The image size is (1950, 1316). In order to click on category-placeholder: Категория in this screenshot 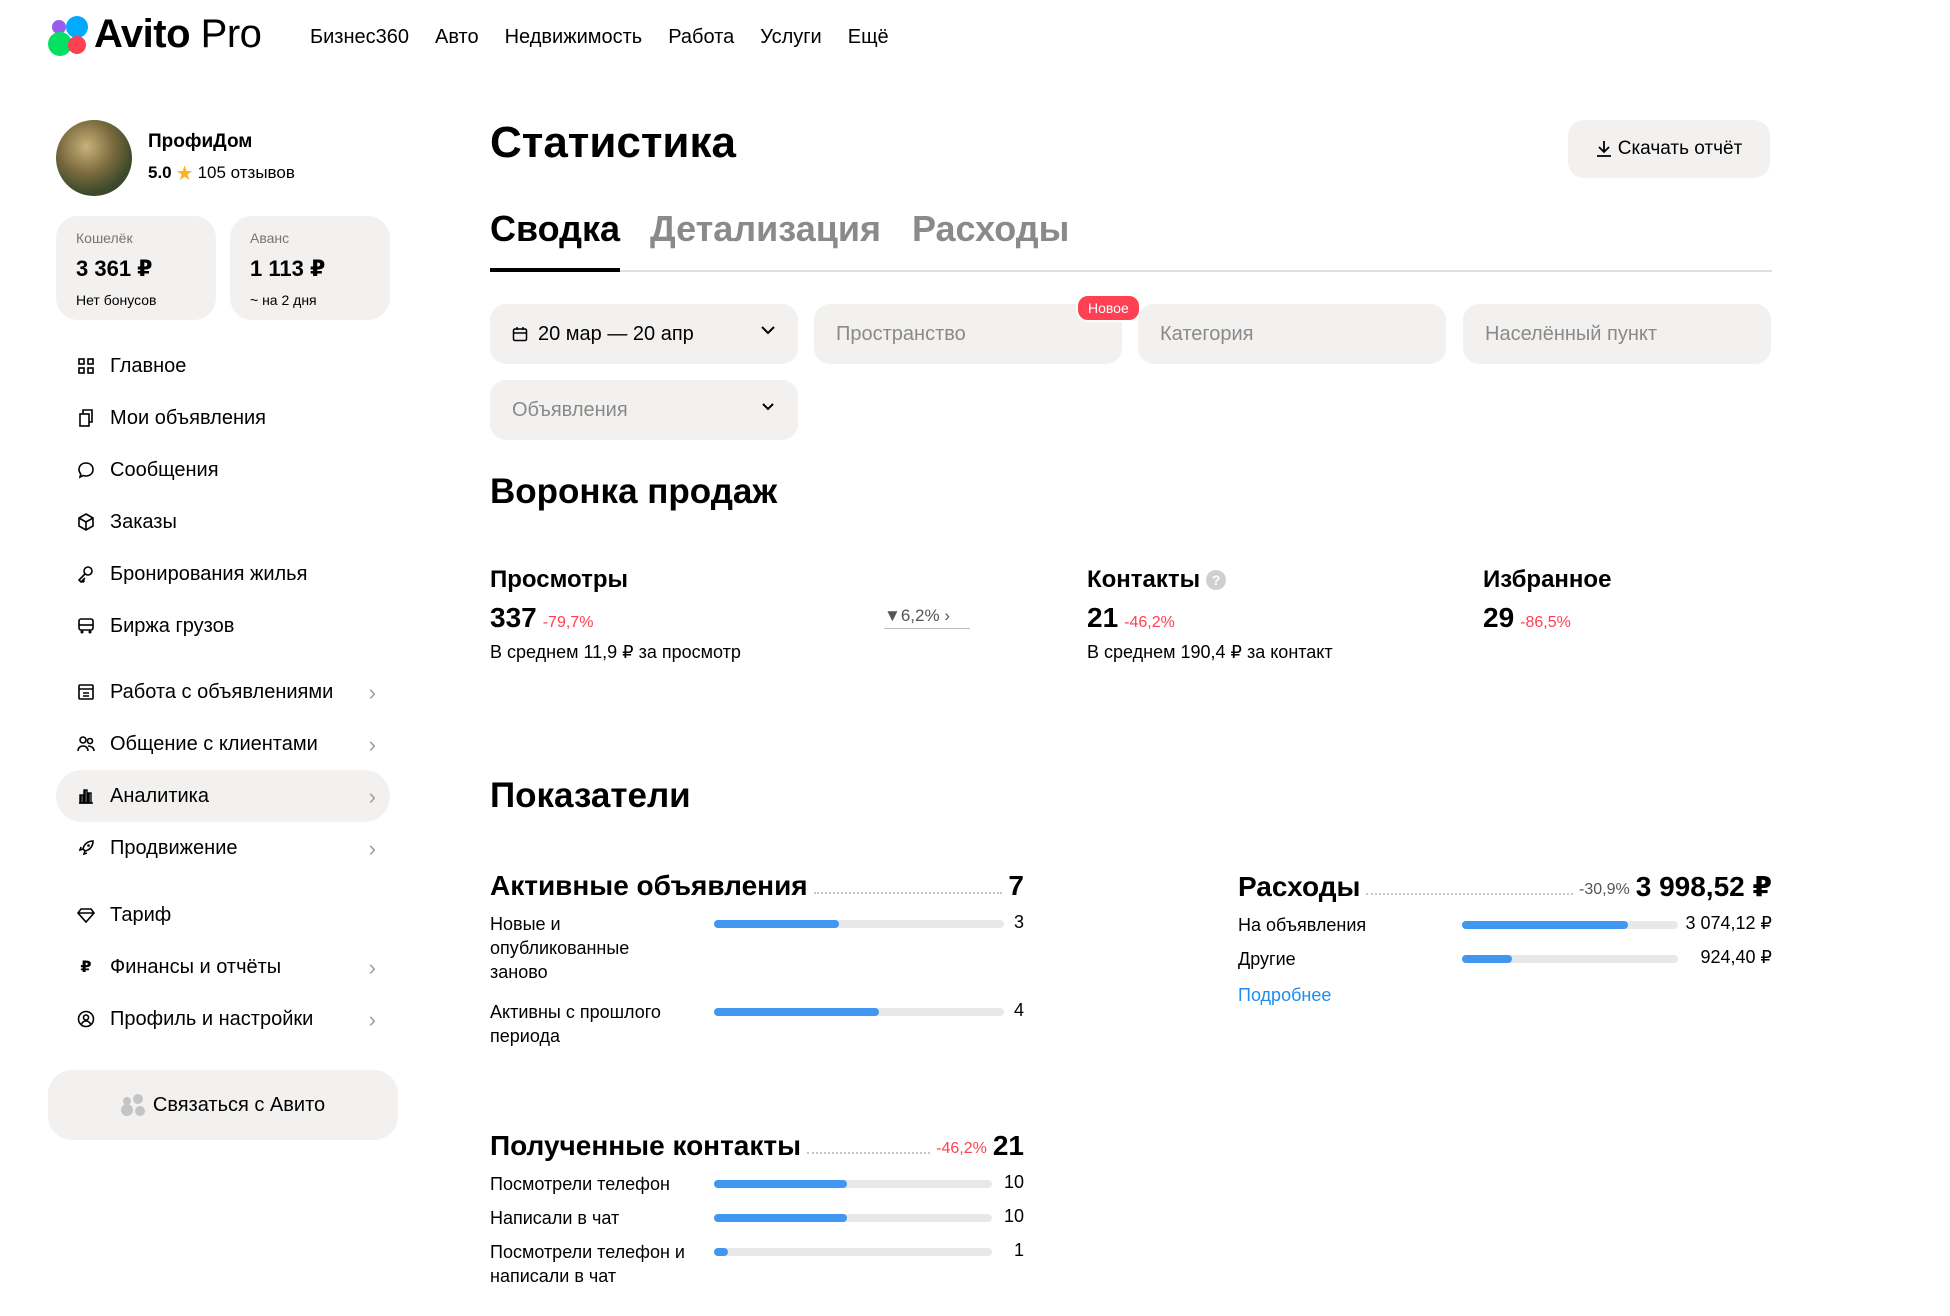, I will do `click(1207, 333)`.